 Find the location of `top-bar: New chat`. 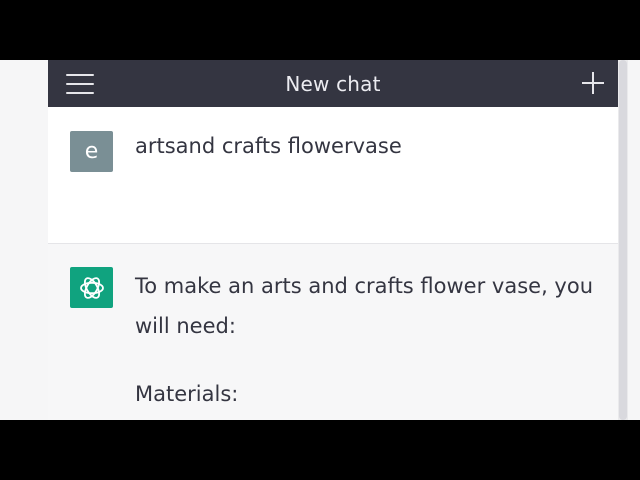

top-bar: New chat is located at coordinates (333, 83).